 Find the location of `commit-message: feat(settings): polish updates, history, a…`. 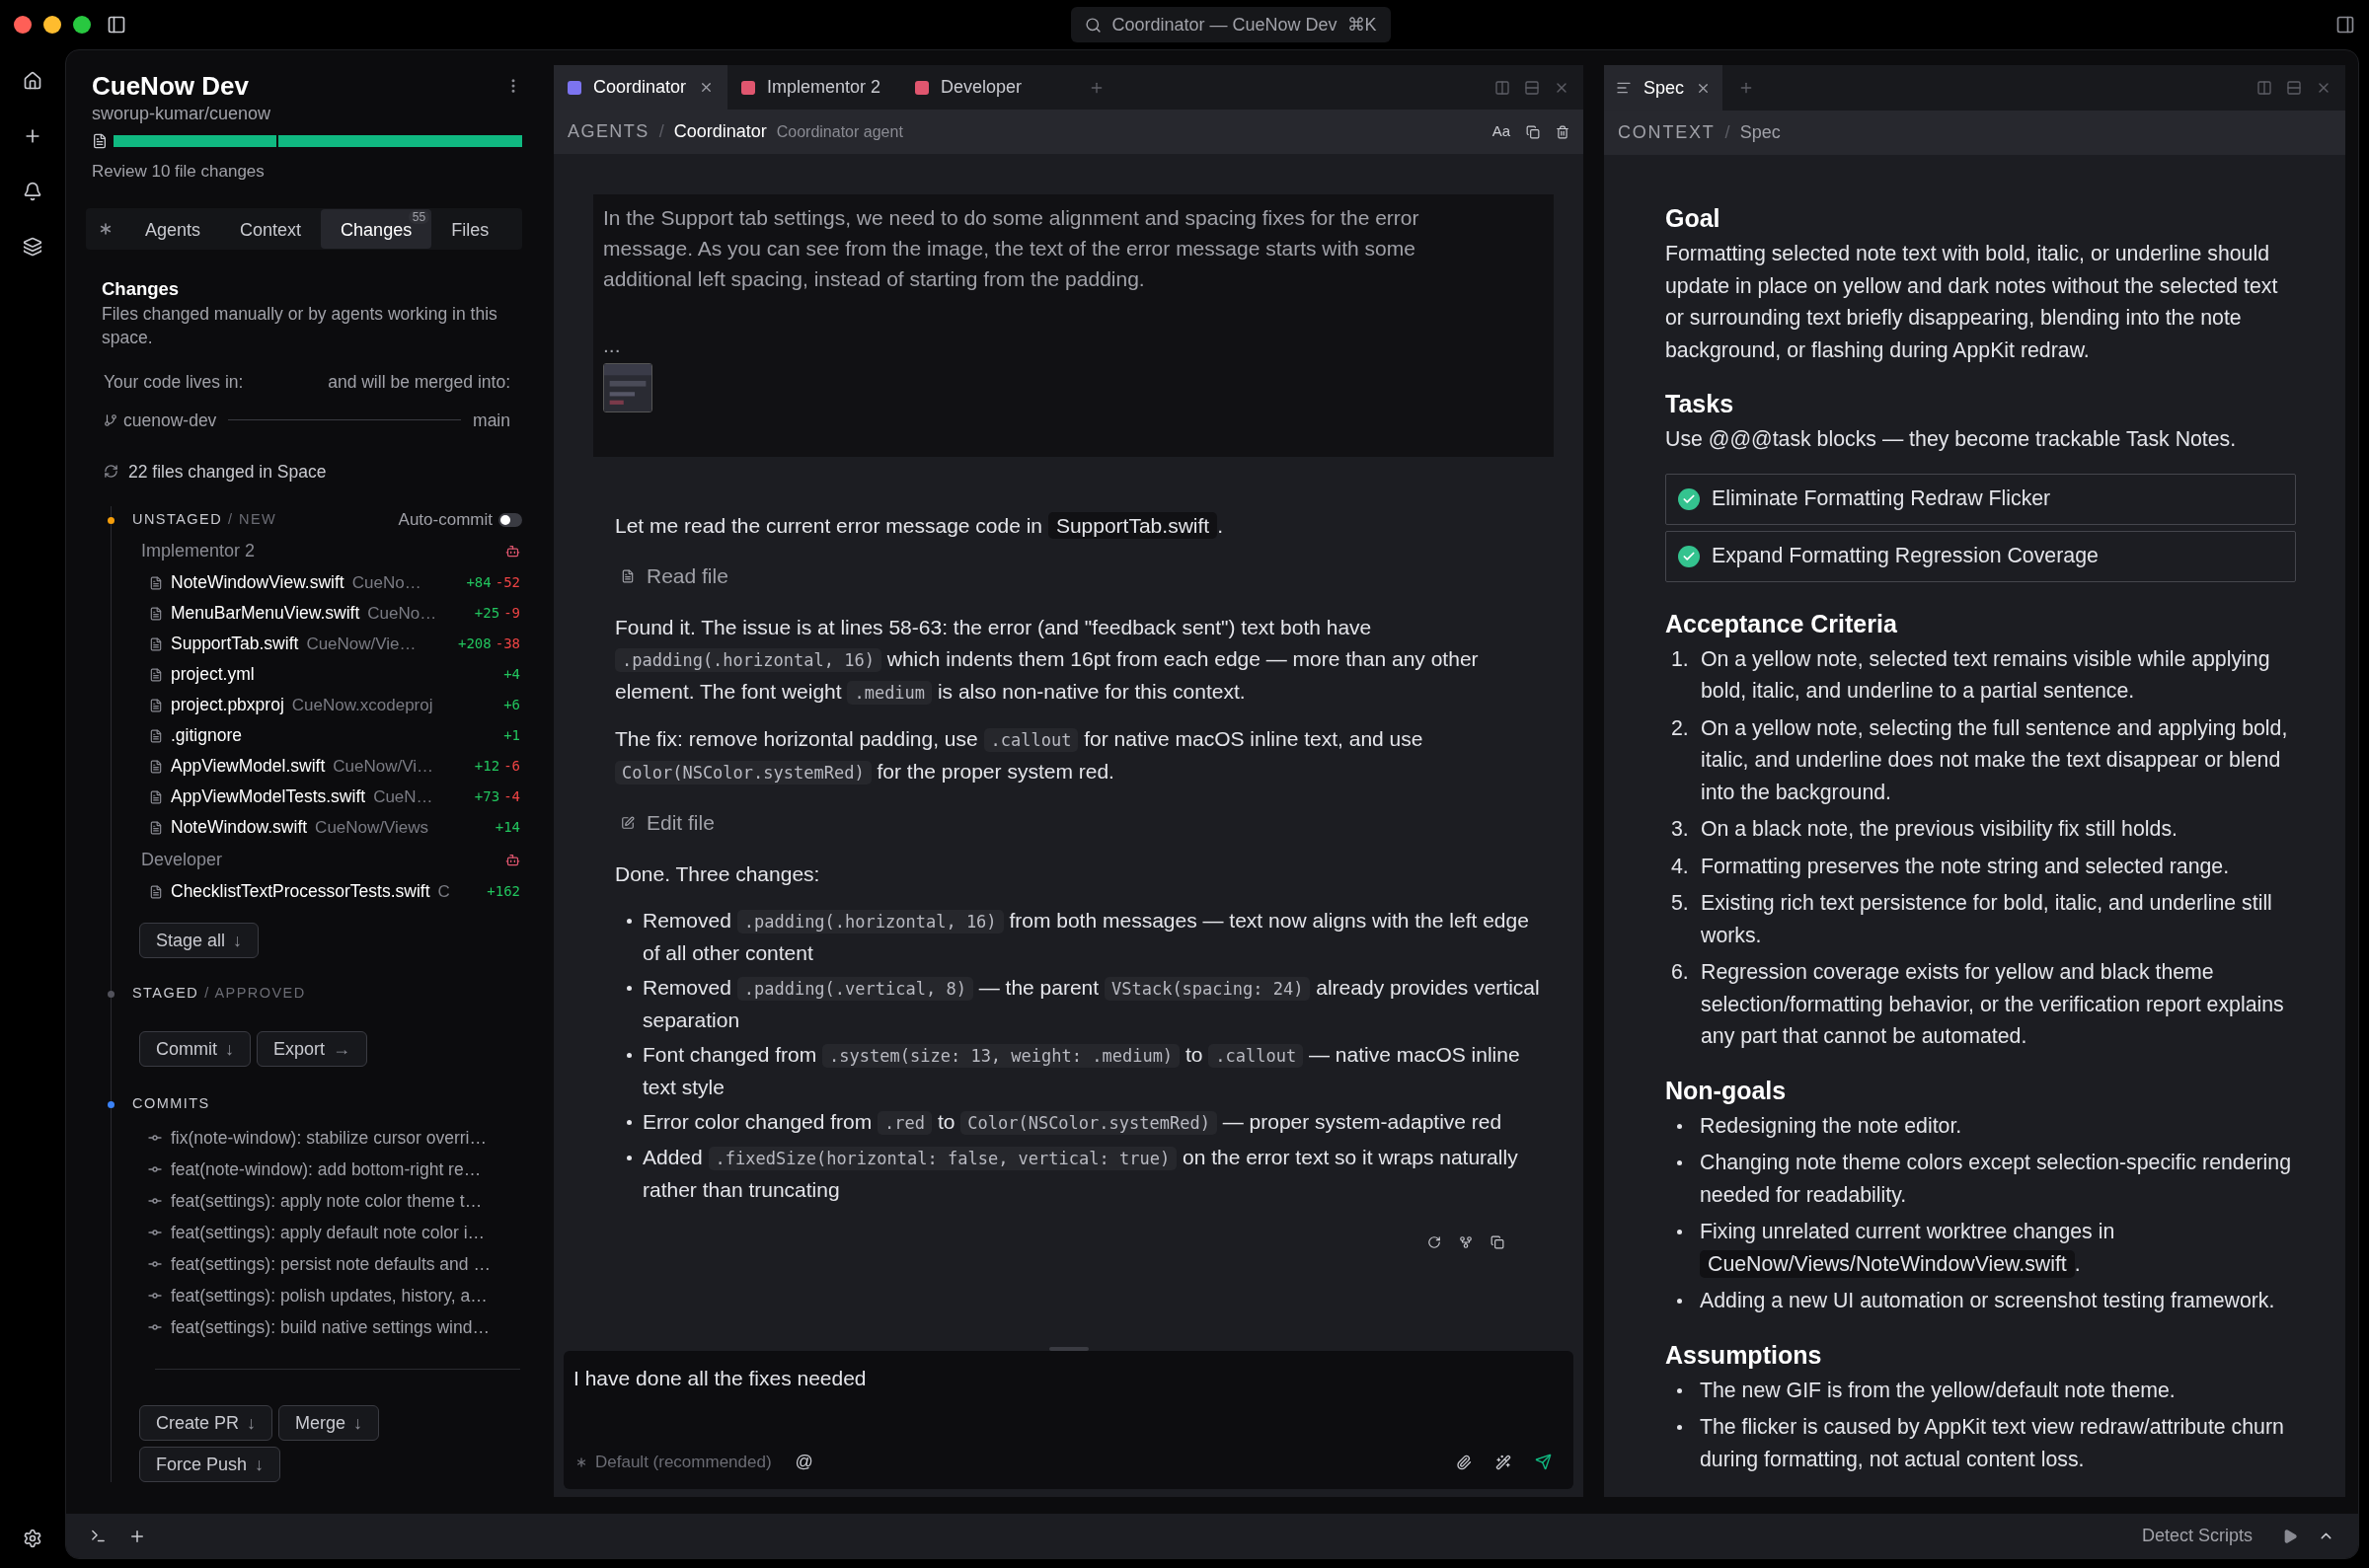

commit-message: feat(settings): polish updates, history, a… is located at coordinates (329, 1296).